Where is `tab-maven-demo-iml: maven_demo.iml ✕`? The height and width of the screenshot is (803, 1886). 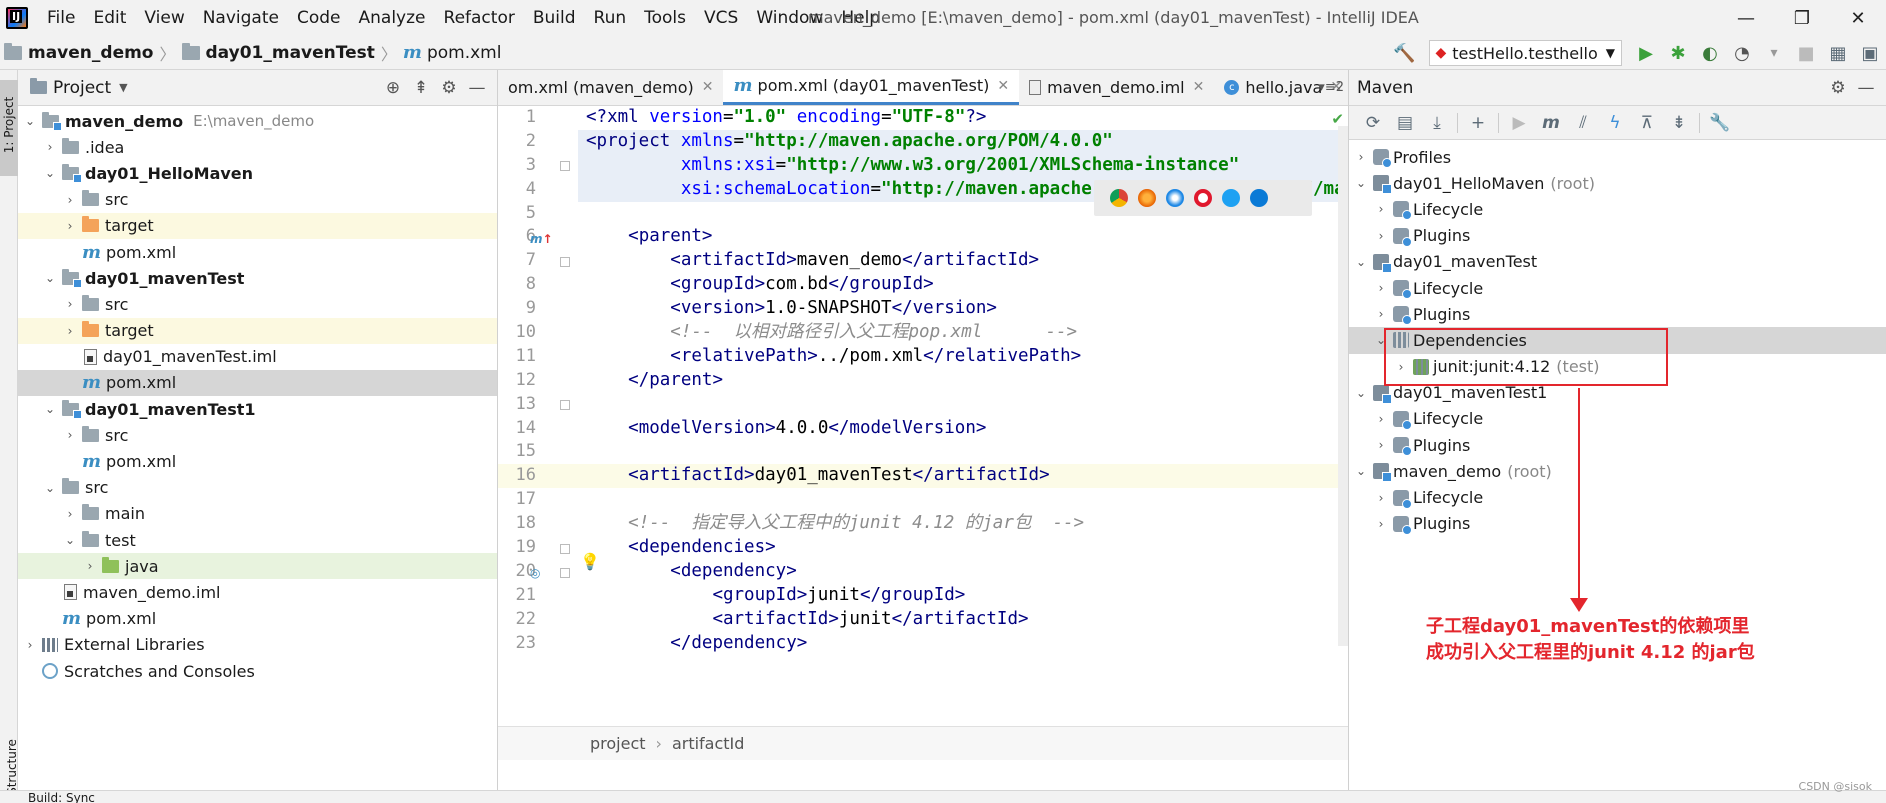
tab-maven-demo-iml: maven_demo.iml ✕ is located at coordinates (1116, 87).